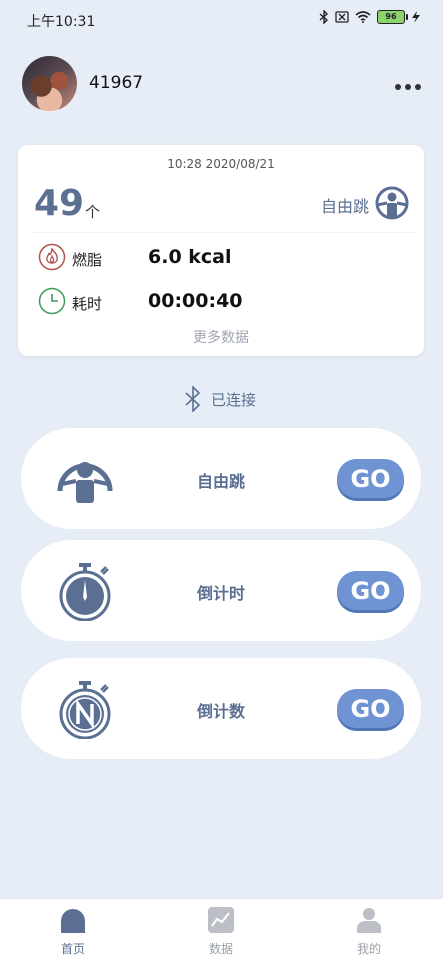 The image size is (443, 961). I want to click on bluetooth-icon, so click(193, 399).